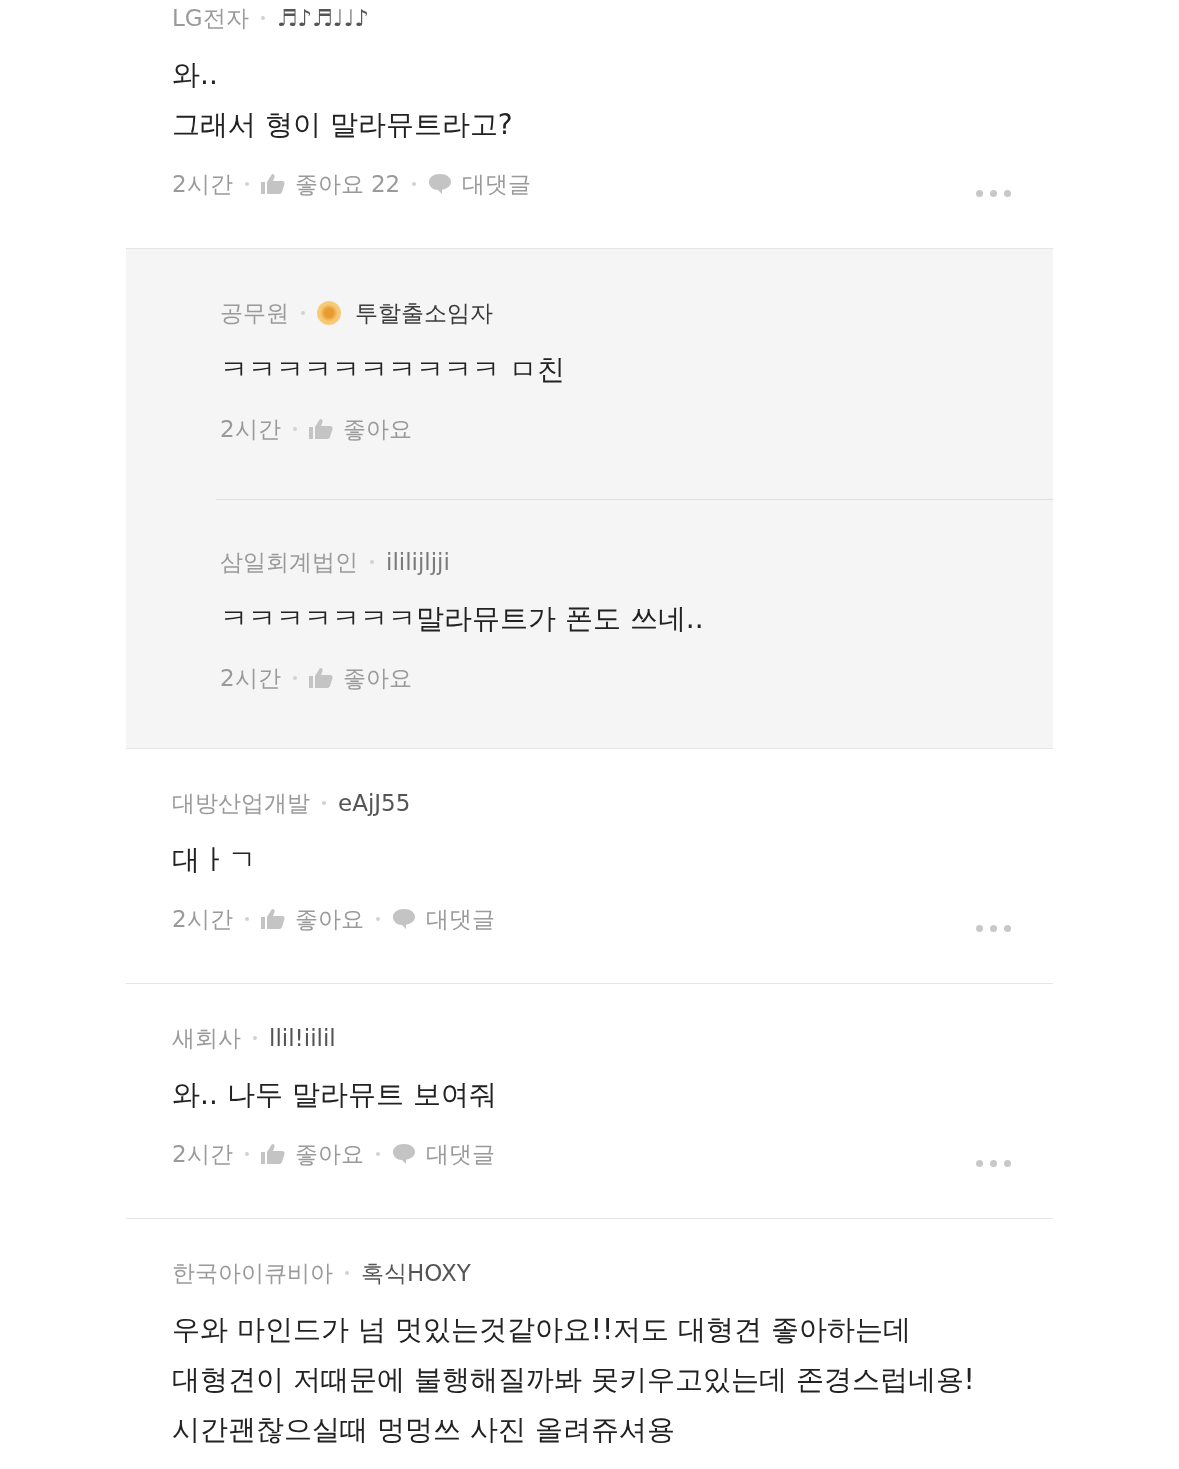 This screenshot has height=1469, width=1179. Describe the element at coordinates (252, 1273) in the screenshot. I see `company-name: 한국아이큐비아` at that location.